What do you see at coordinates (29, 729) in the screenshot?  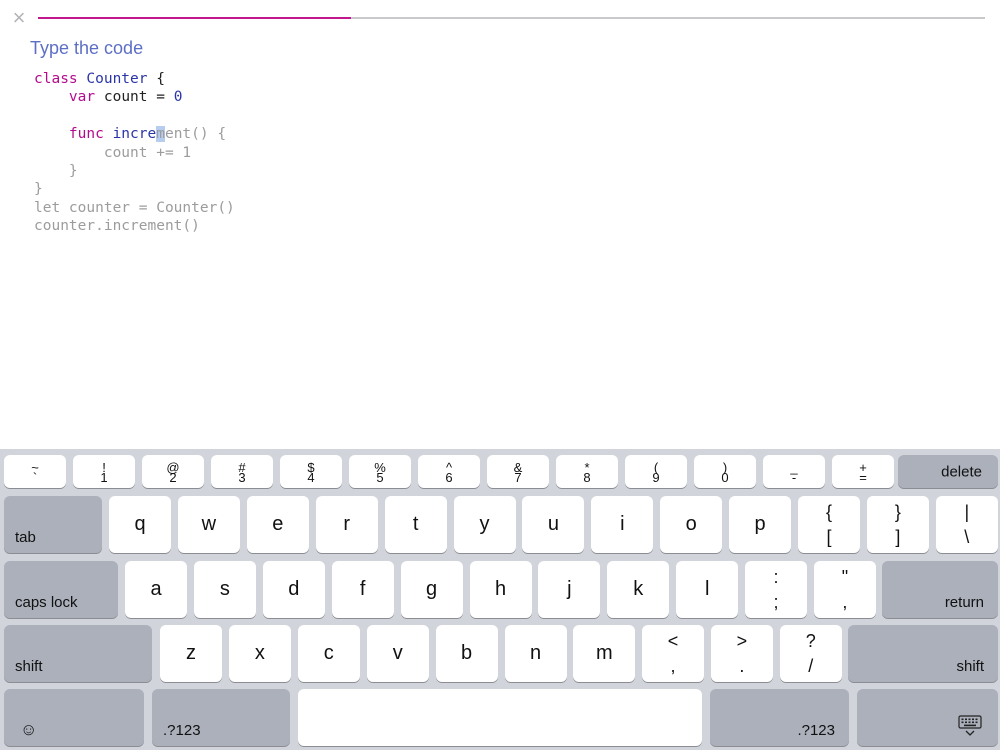 I see `emoji-icon: ☺` at bounding box center [29, 729].